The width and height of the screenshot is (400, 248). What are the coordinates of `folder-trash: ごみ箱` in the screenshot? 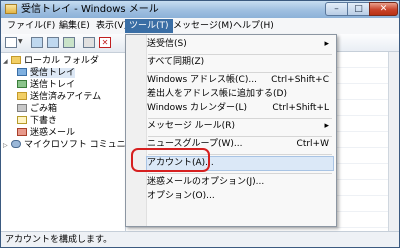 It's located at (37, 109).